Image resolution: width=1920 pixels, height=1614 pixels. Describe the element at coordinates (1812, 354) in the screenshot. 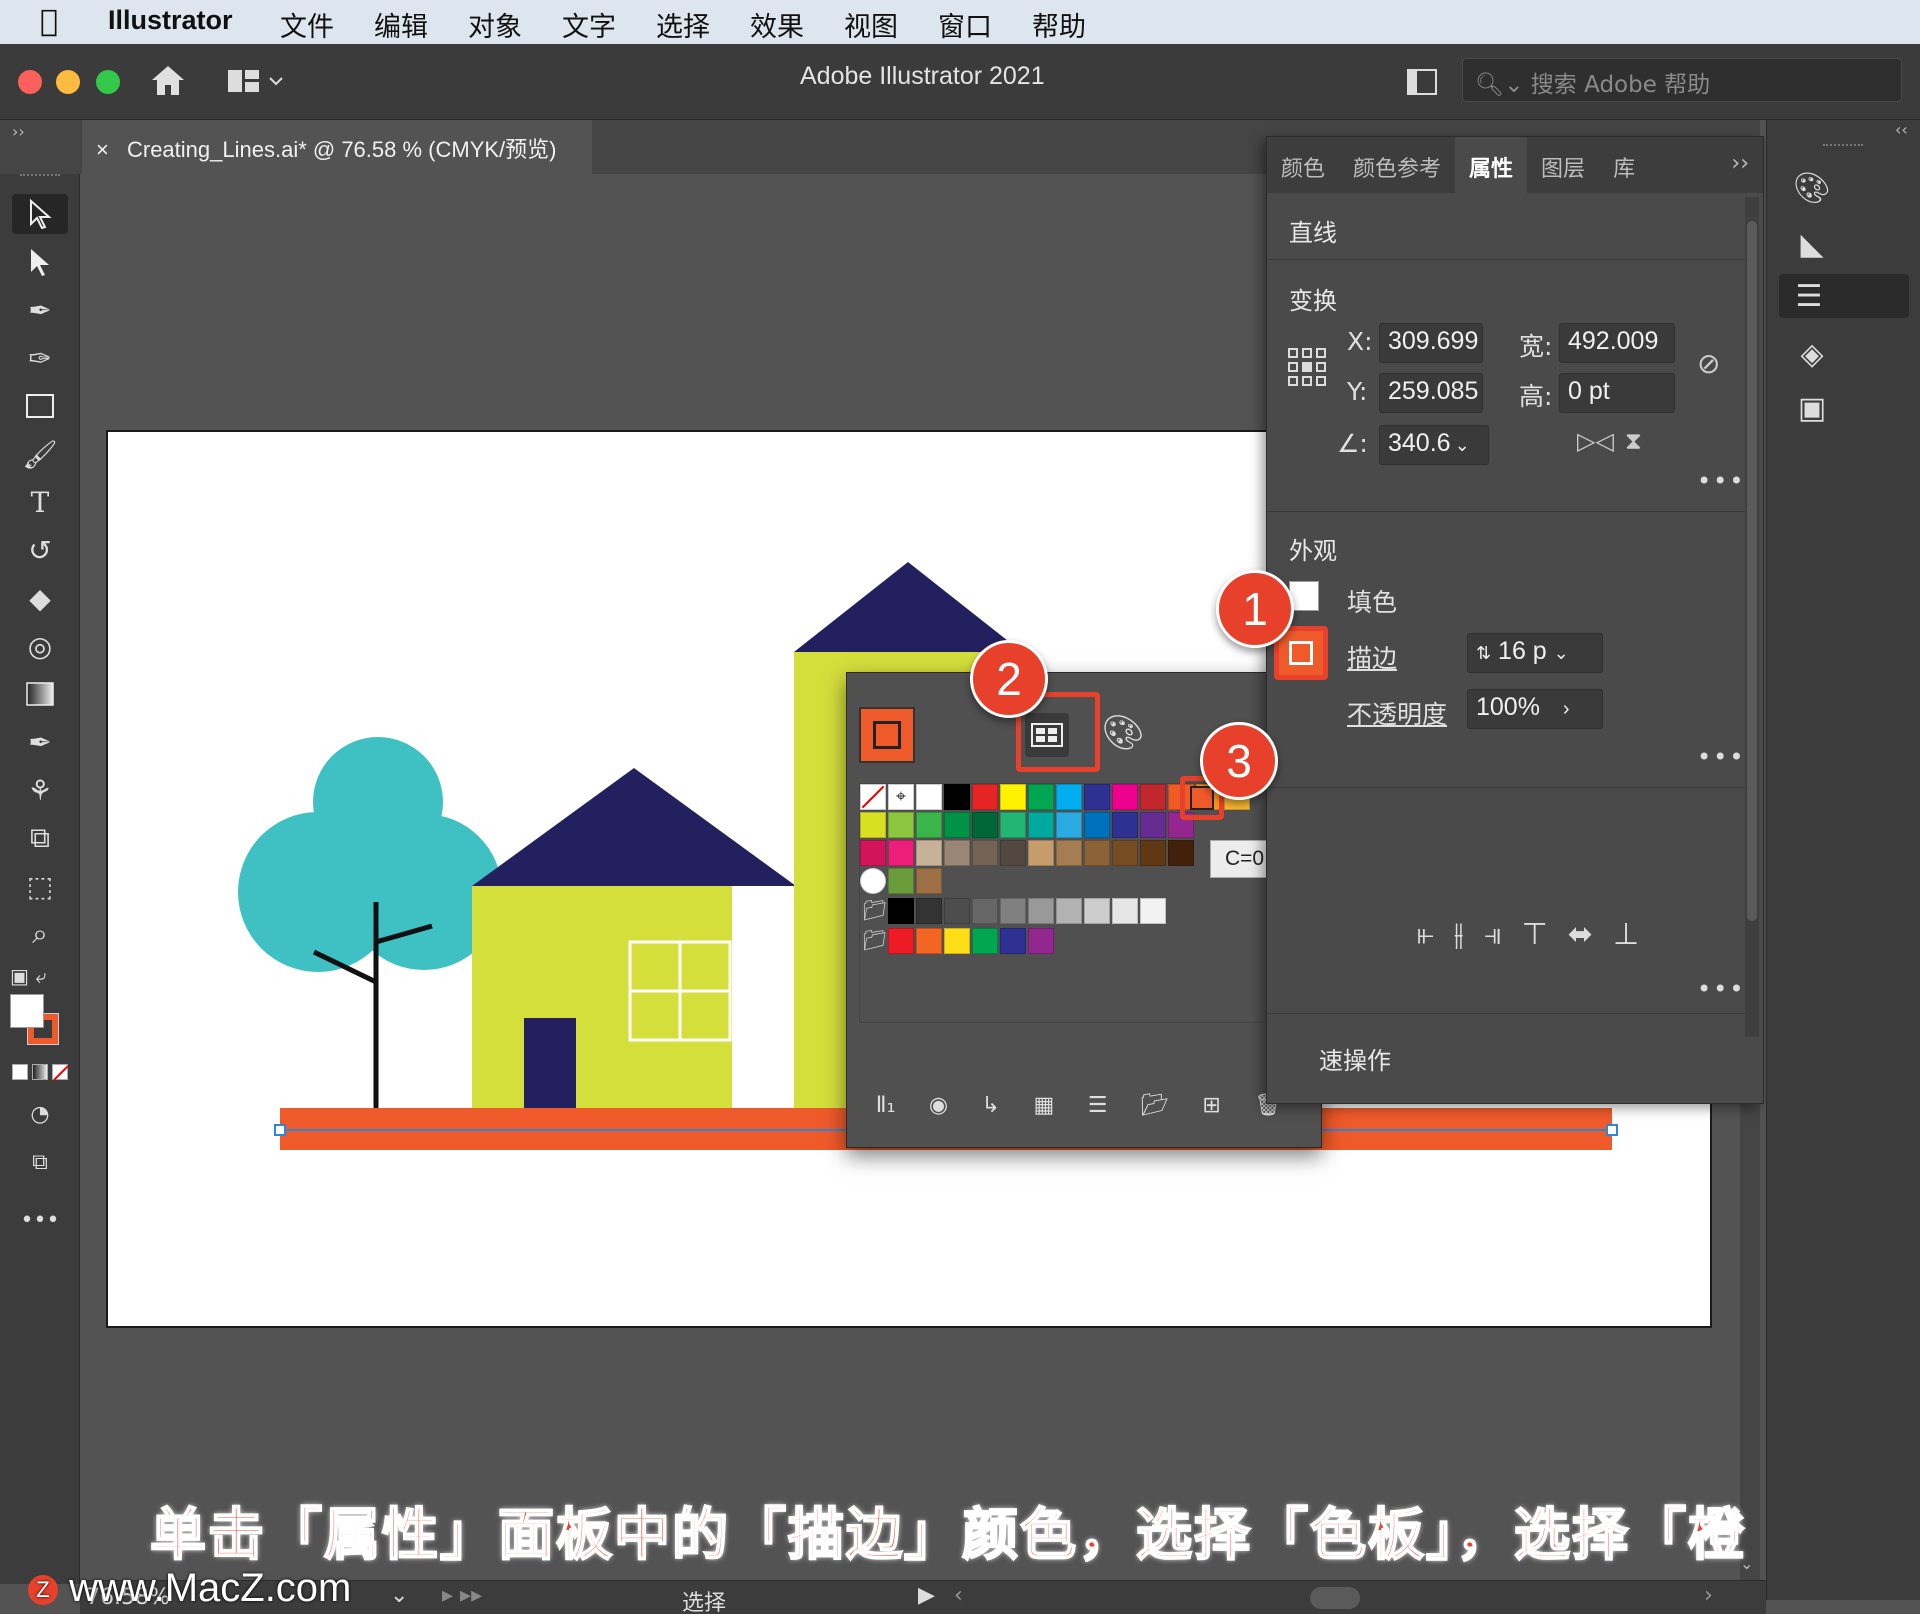

I see `layers-panel-icon: ◈` at that location.